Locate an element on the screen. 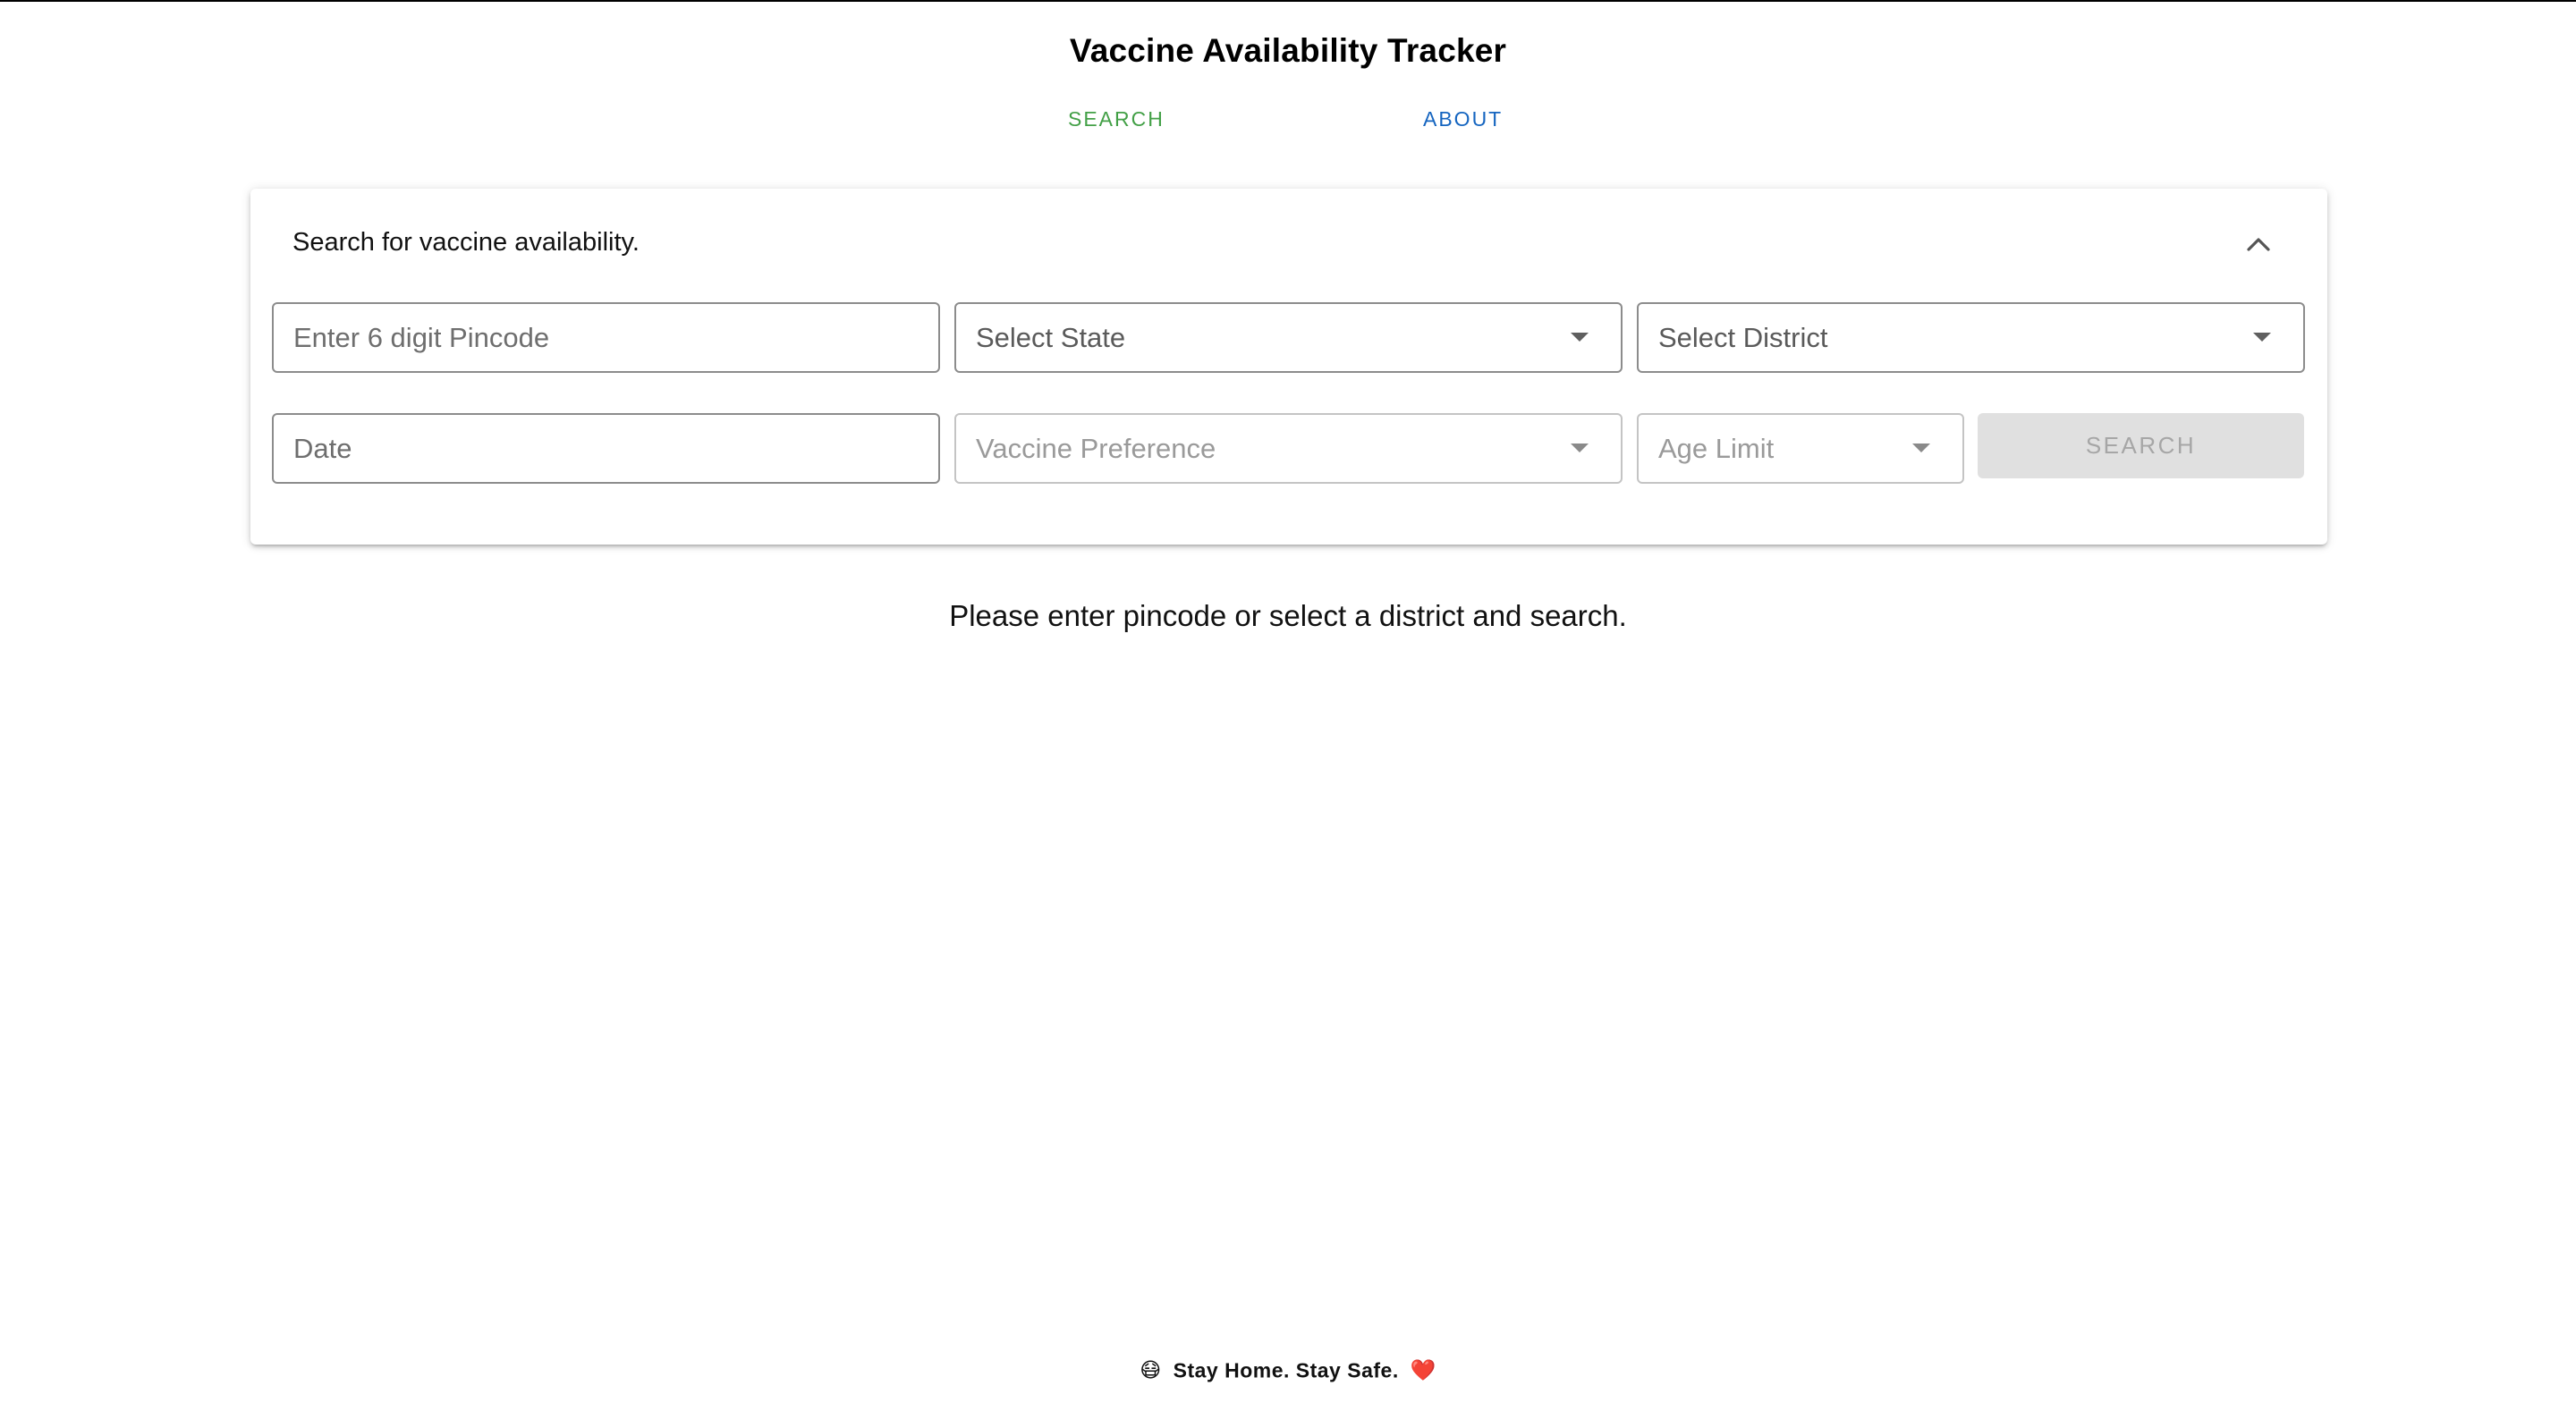 This screenshot has height=1411, width=2576. date-input is located at coordinates (606, 449).